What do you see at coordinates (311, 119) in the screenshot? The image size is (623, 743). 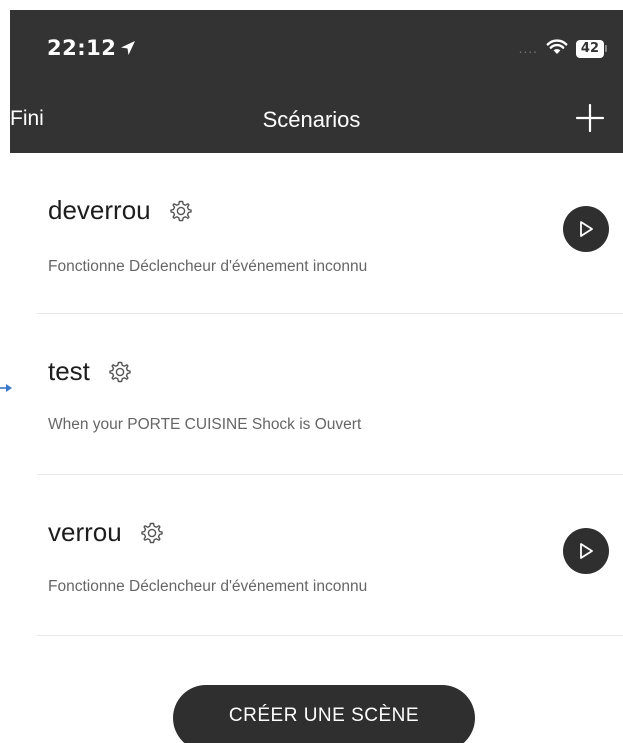 I see `page-title: Scénarios` at bounding box center [311, 119].